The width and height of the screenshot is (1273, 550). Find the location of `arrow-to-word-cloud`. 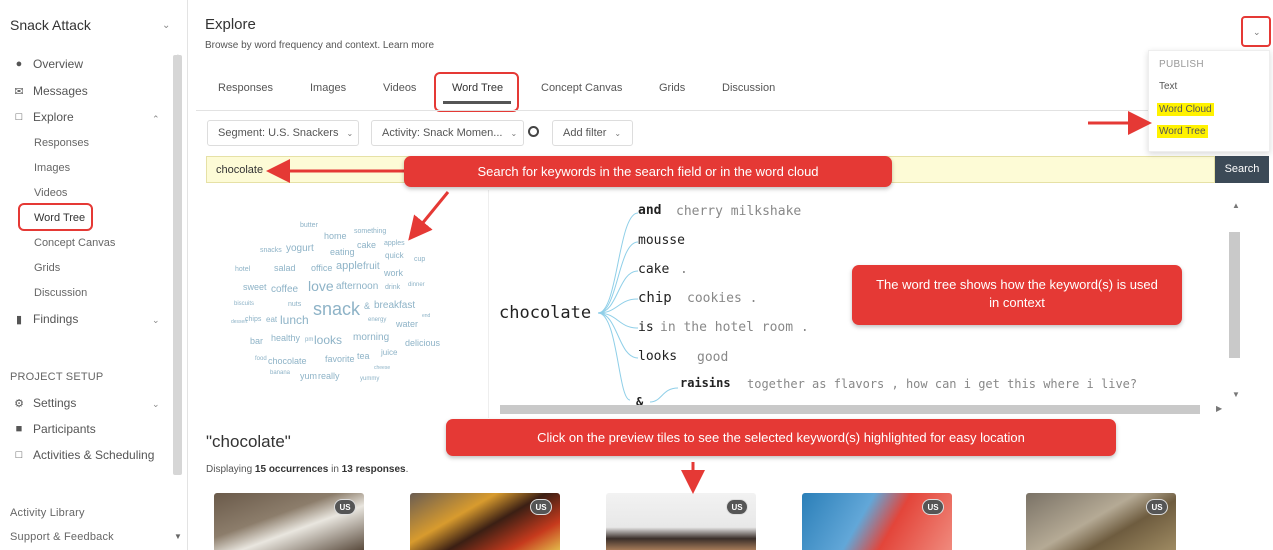

arrow-to-word-cloud is located at coordinates (429, 216).